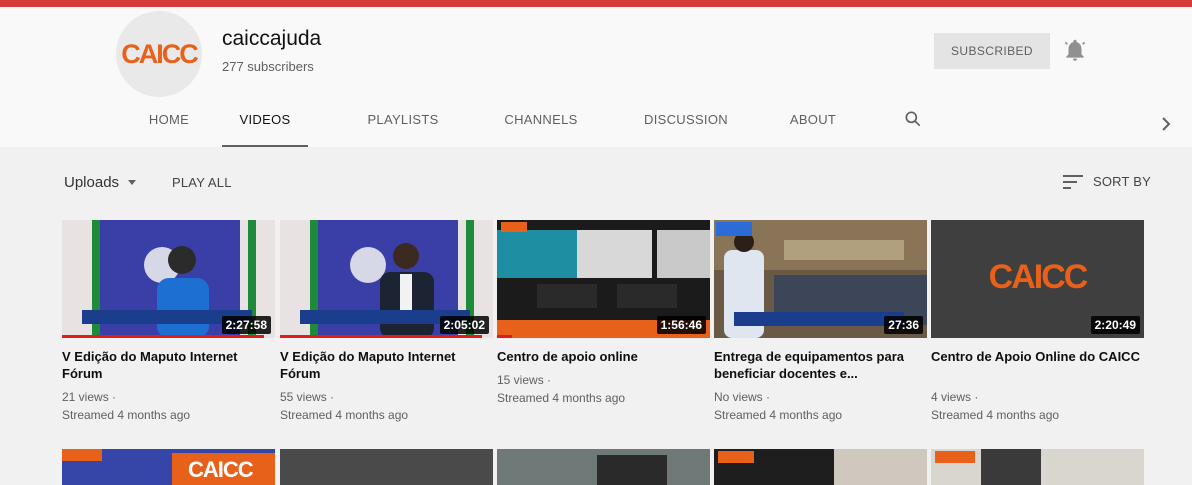 The width and height of the screenshot is (1192, 485). What do you see at coordinates (903, 325) in the screenshot?
I see `video-duration: 27:36` at bounding box center [903, 325].